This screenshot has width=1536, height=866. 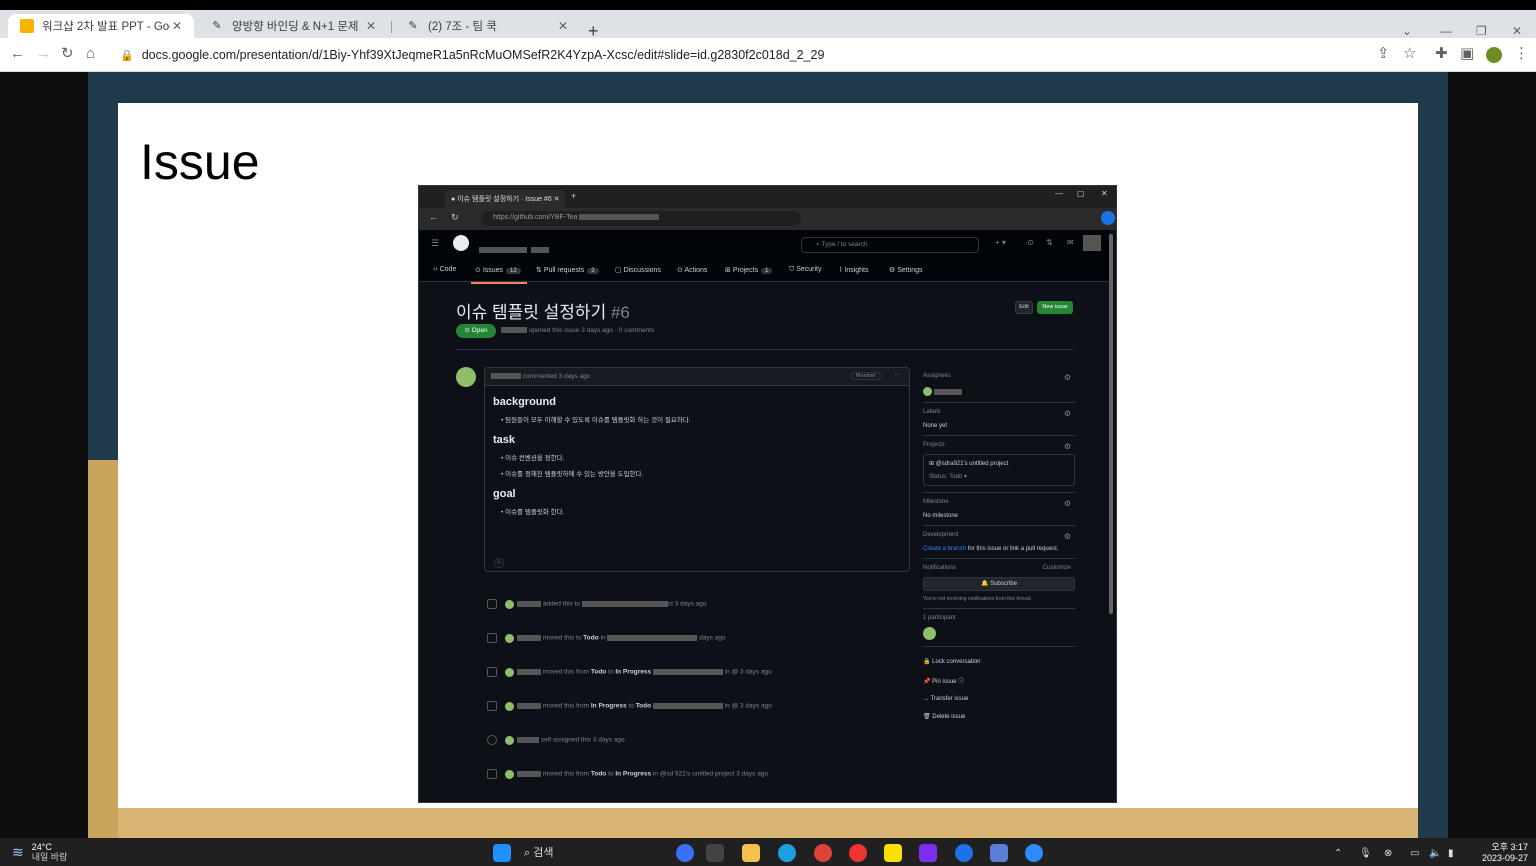 I want to click on network-icon: ▭, so click(x=1414, y=853).